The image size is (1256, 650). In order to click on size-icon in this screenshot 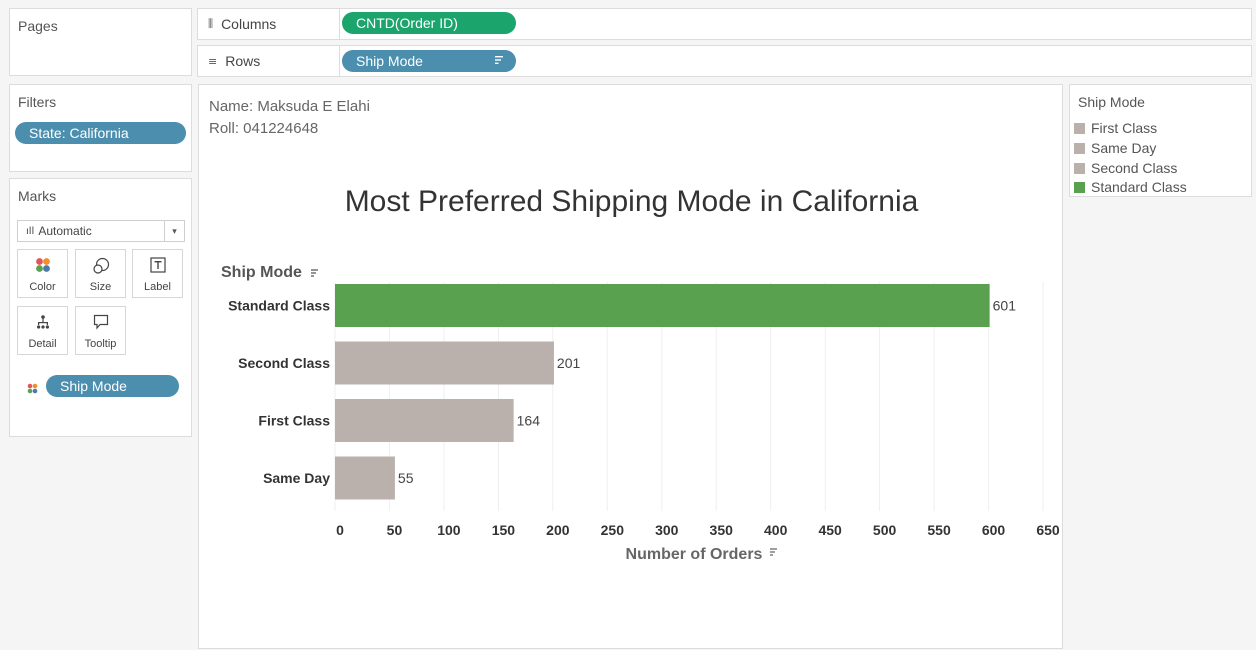, I will do `click(100, 266)`.